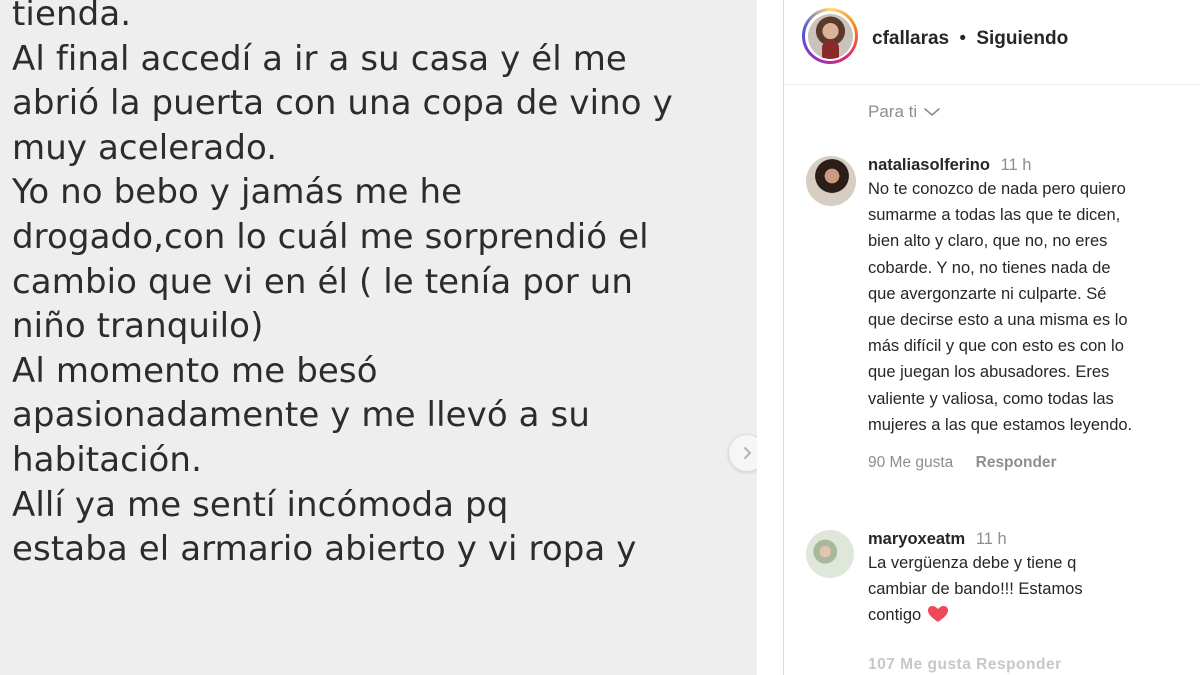 The width and height of the screenshot is (1200, 675). I want to click on image-text-line: muy acelerado., so click(145, 147).